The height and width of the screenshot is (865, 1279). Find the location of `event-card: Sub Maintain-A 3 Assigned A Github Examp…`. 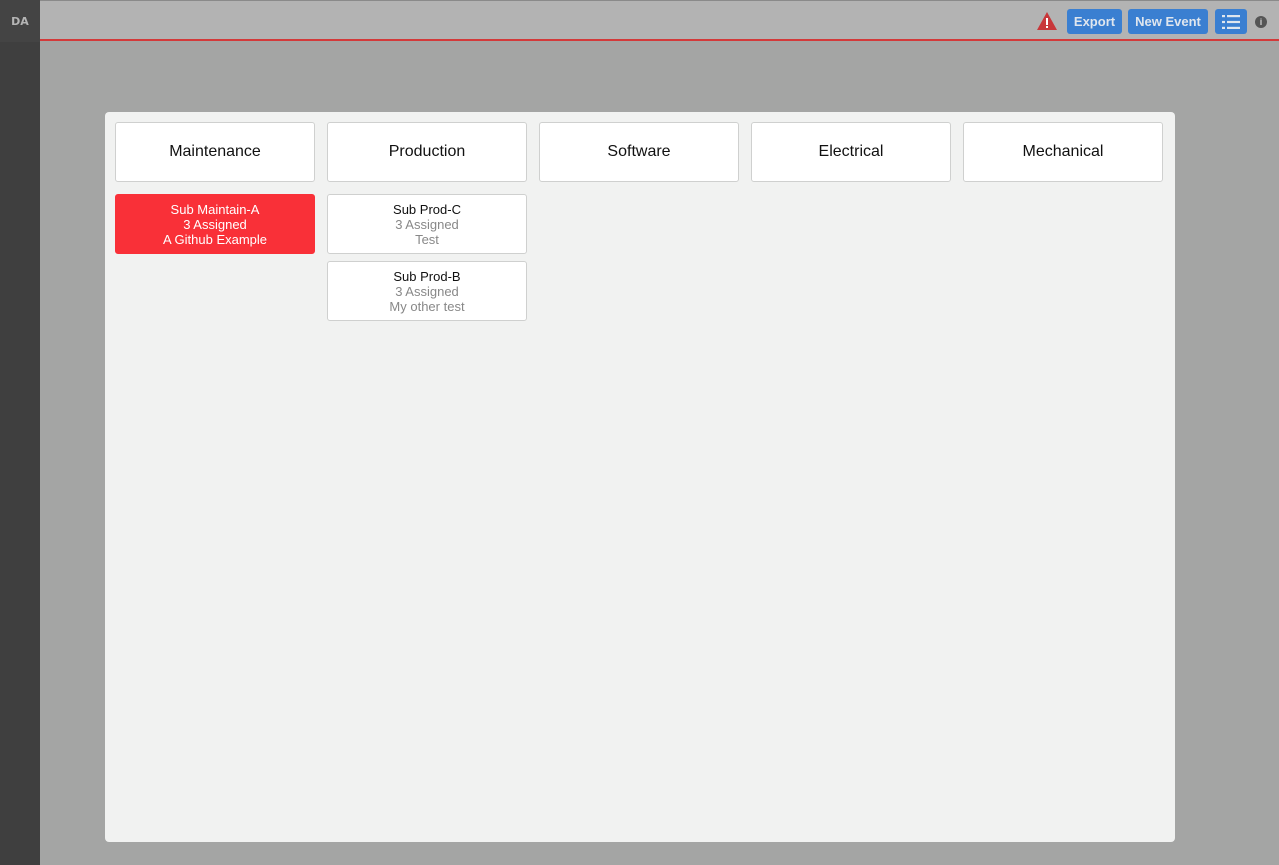

event-card: Sub Maintain-A 3 Assigned A Github Examp… is located at coordinates (215, 224).